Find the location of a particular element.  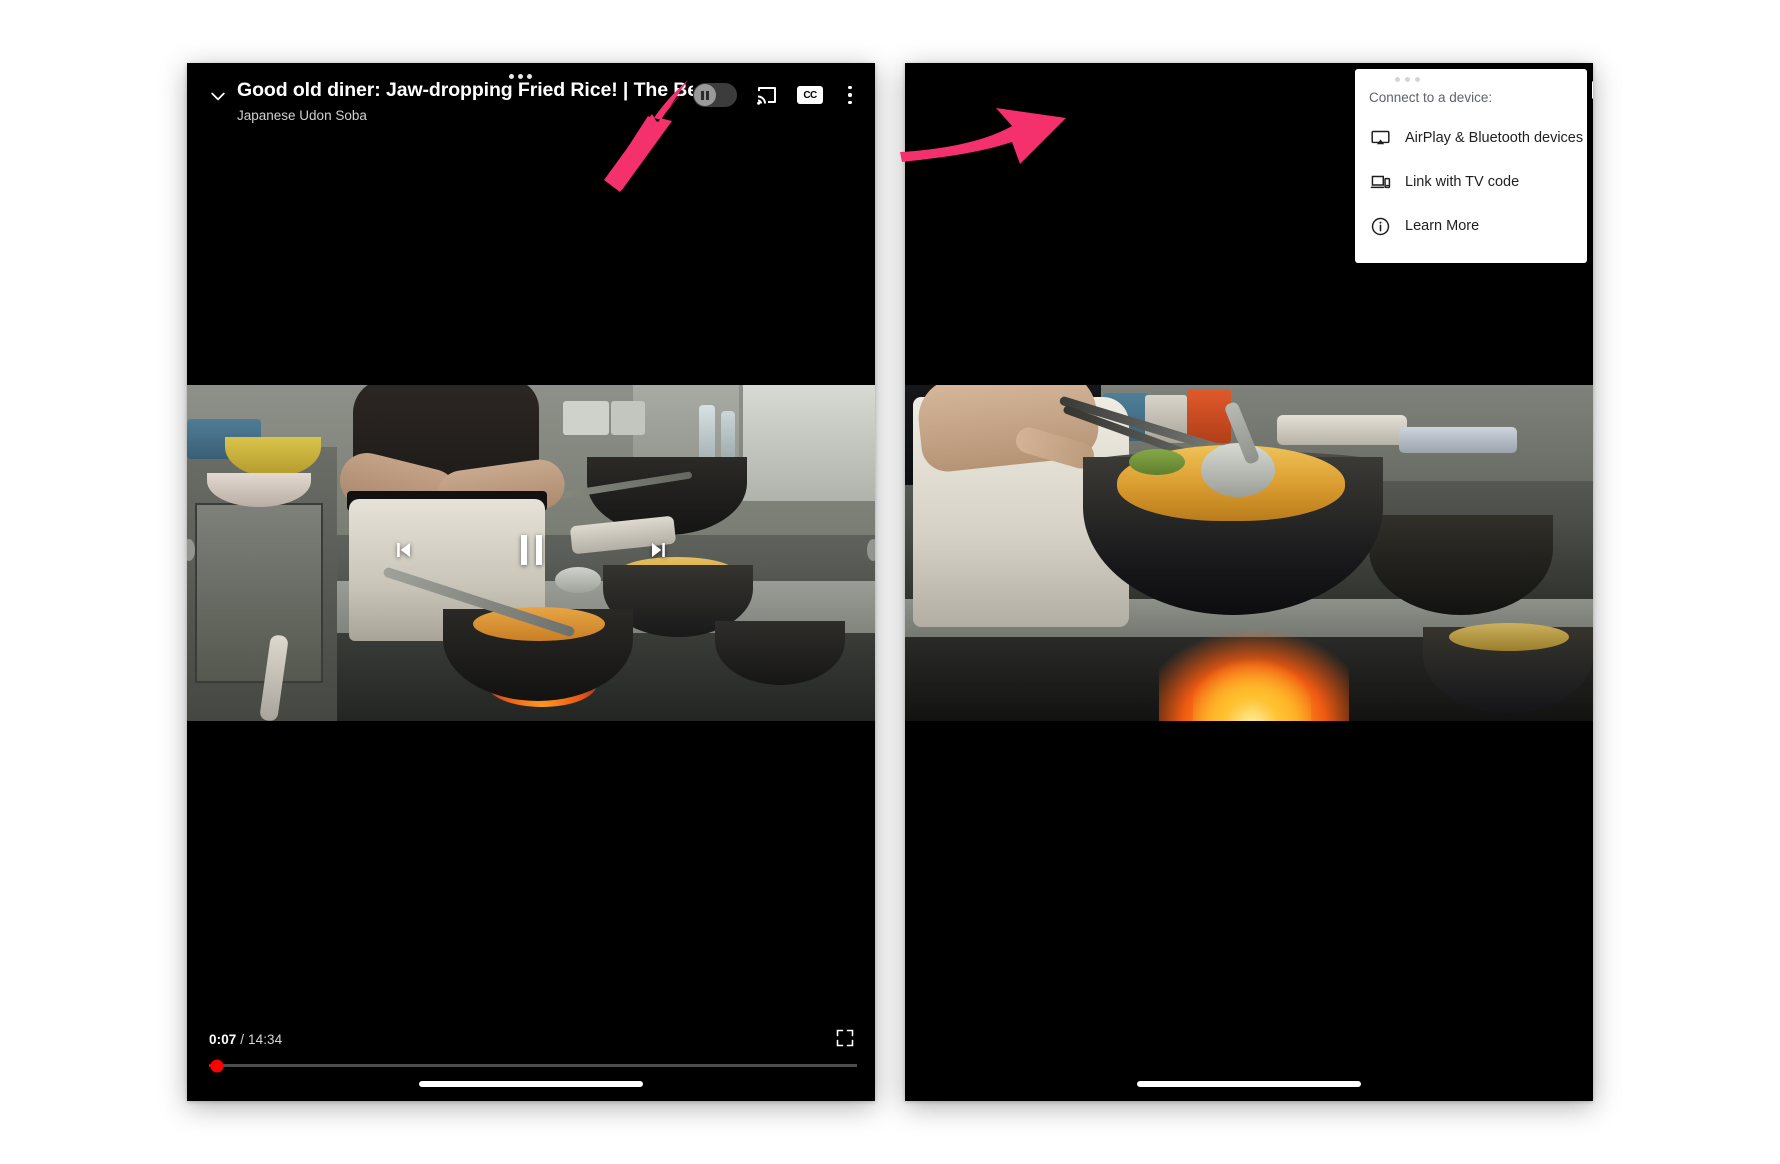

progress-scrubber is located at coordinates (217, 1065).